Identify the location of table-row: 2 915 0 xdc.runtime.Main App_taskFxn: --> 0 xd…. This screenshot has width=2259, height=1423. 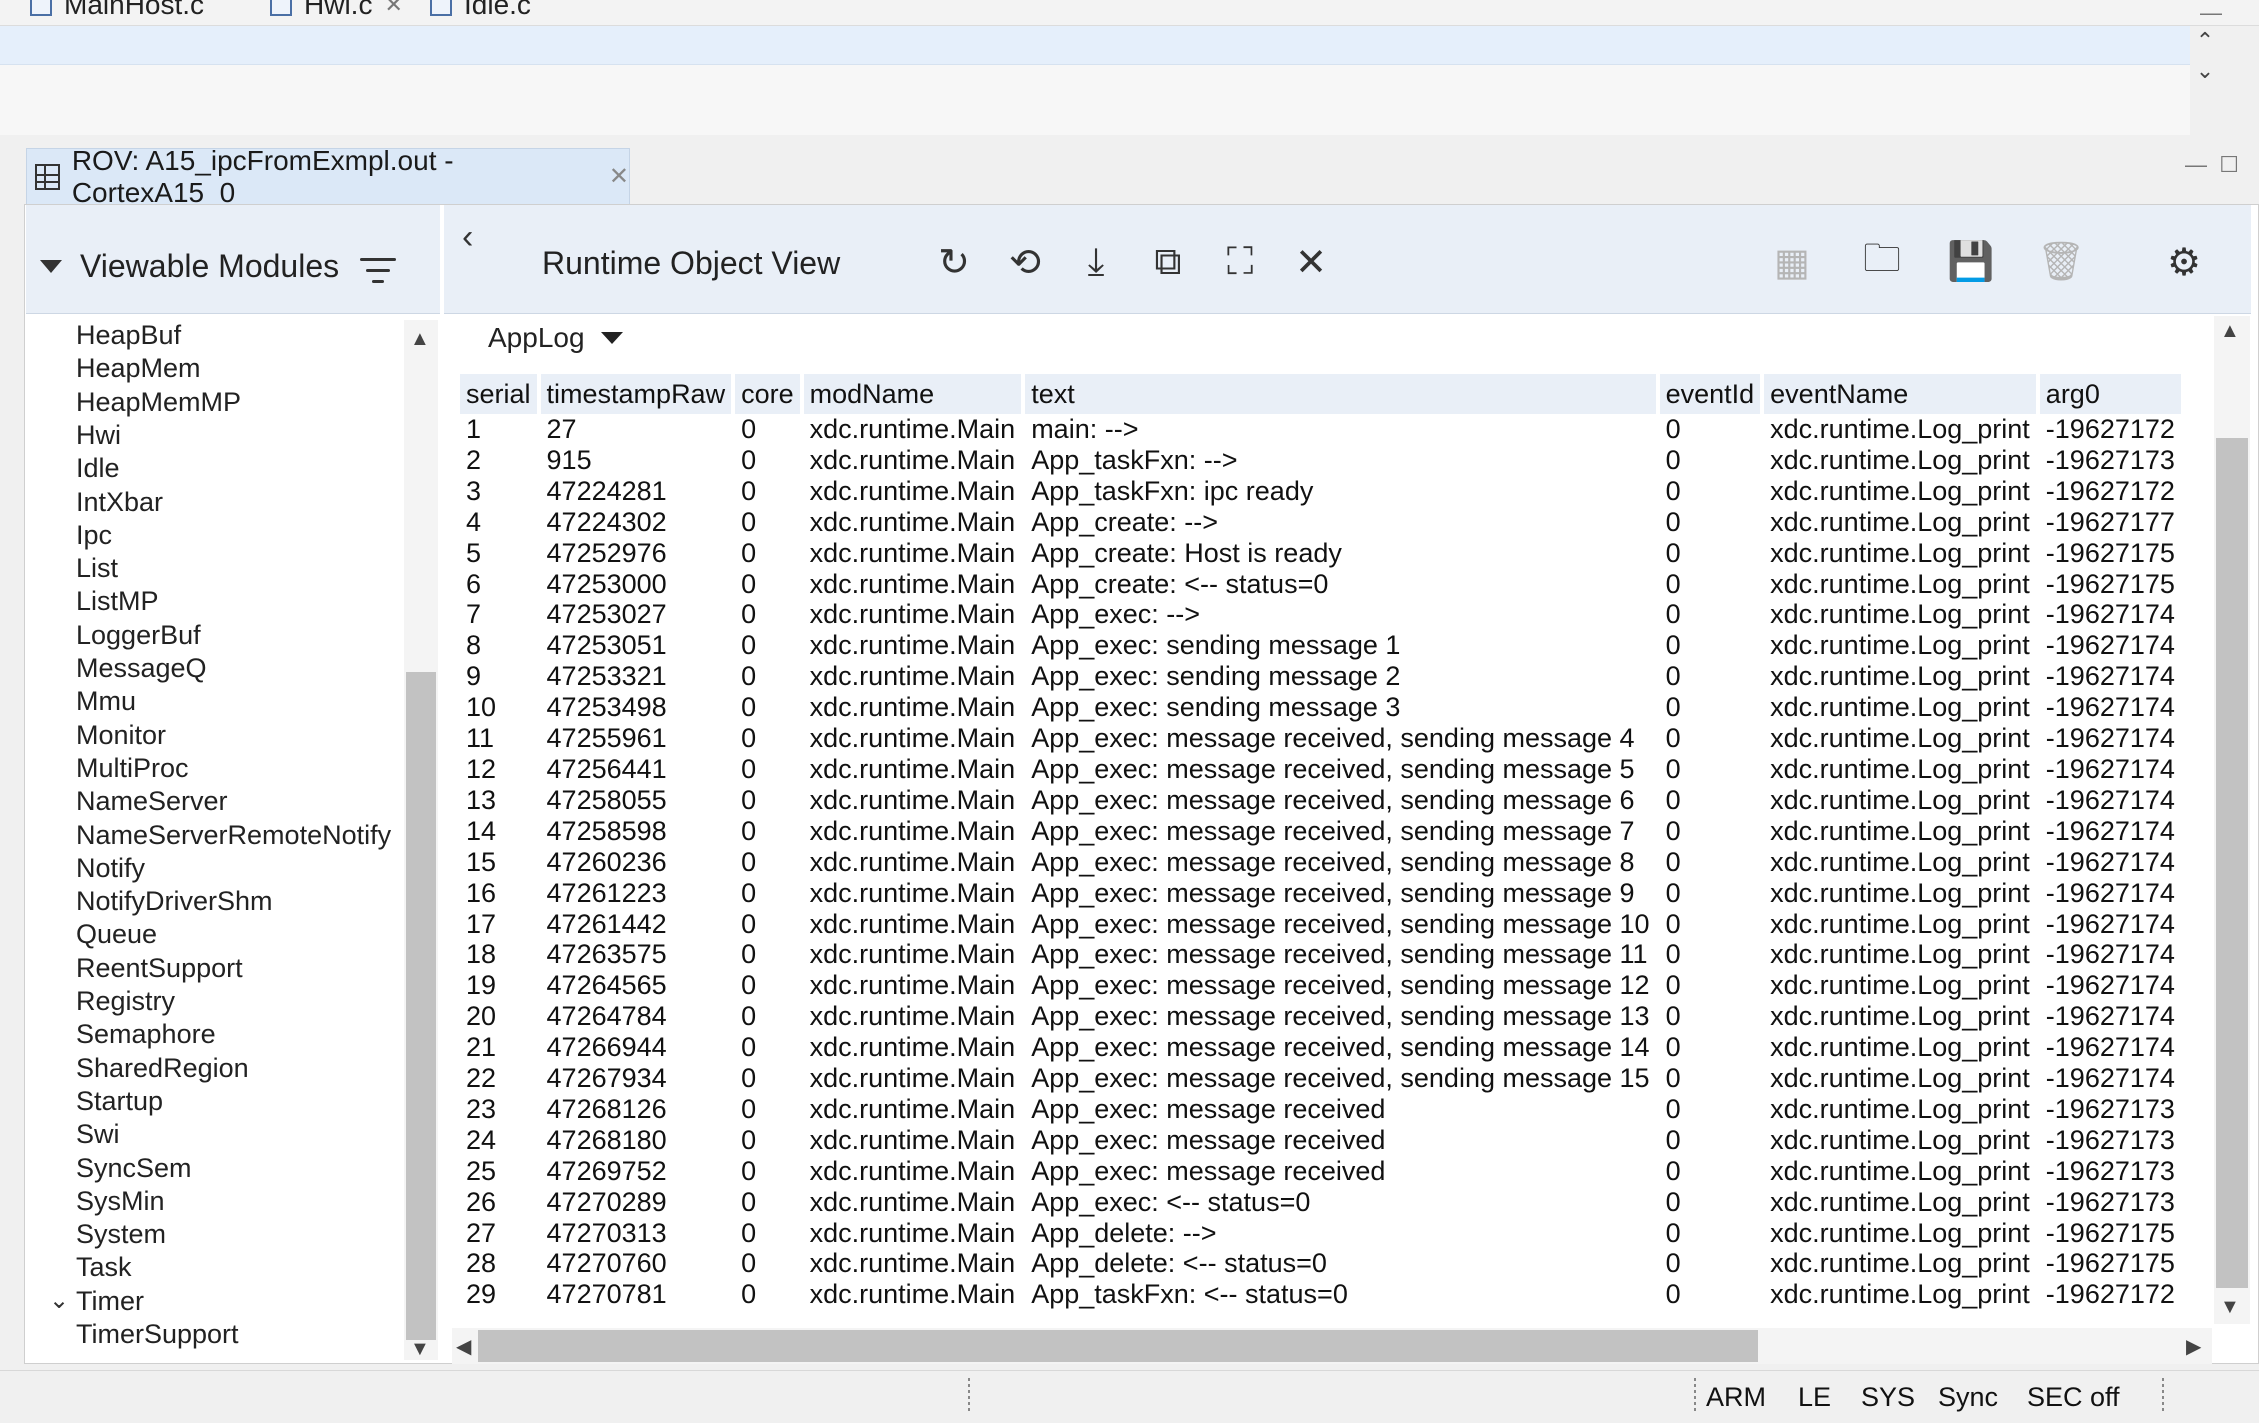
(1320, 460).